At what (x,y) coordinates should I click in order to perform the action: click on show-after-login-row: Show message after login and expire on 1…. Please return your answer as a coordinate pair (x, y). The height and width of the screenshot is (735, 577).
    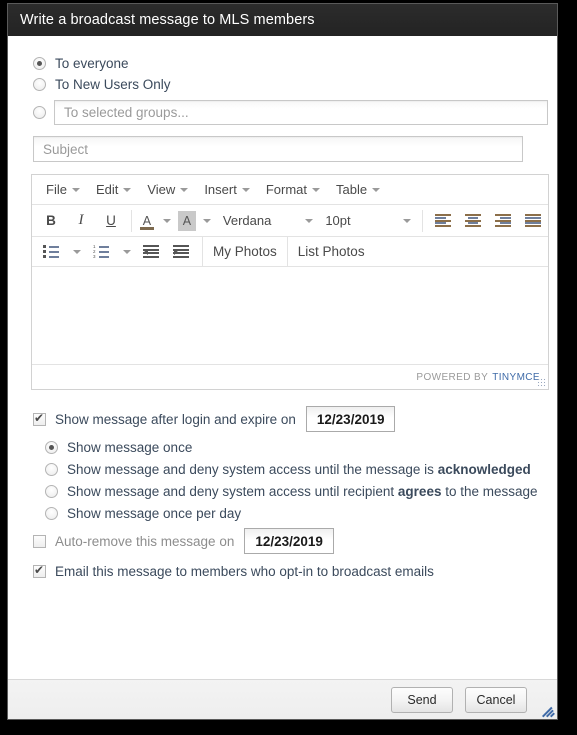
    Looking at the image, I should click on (295, 419).